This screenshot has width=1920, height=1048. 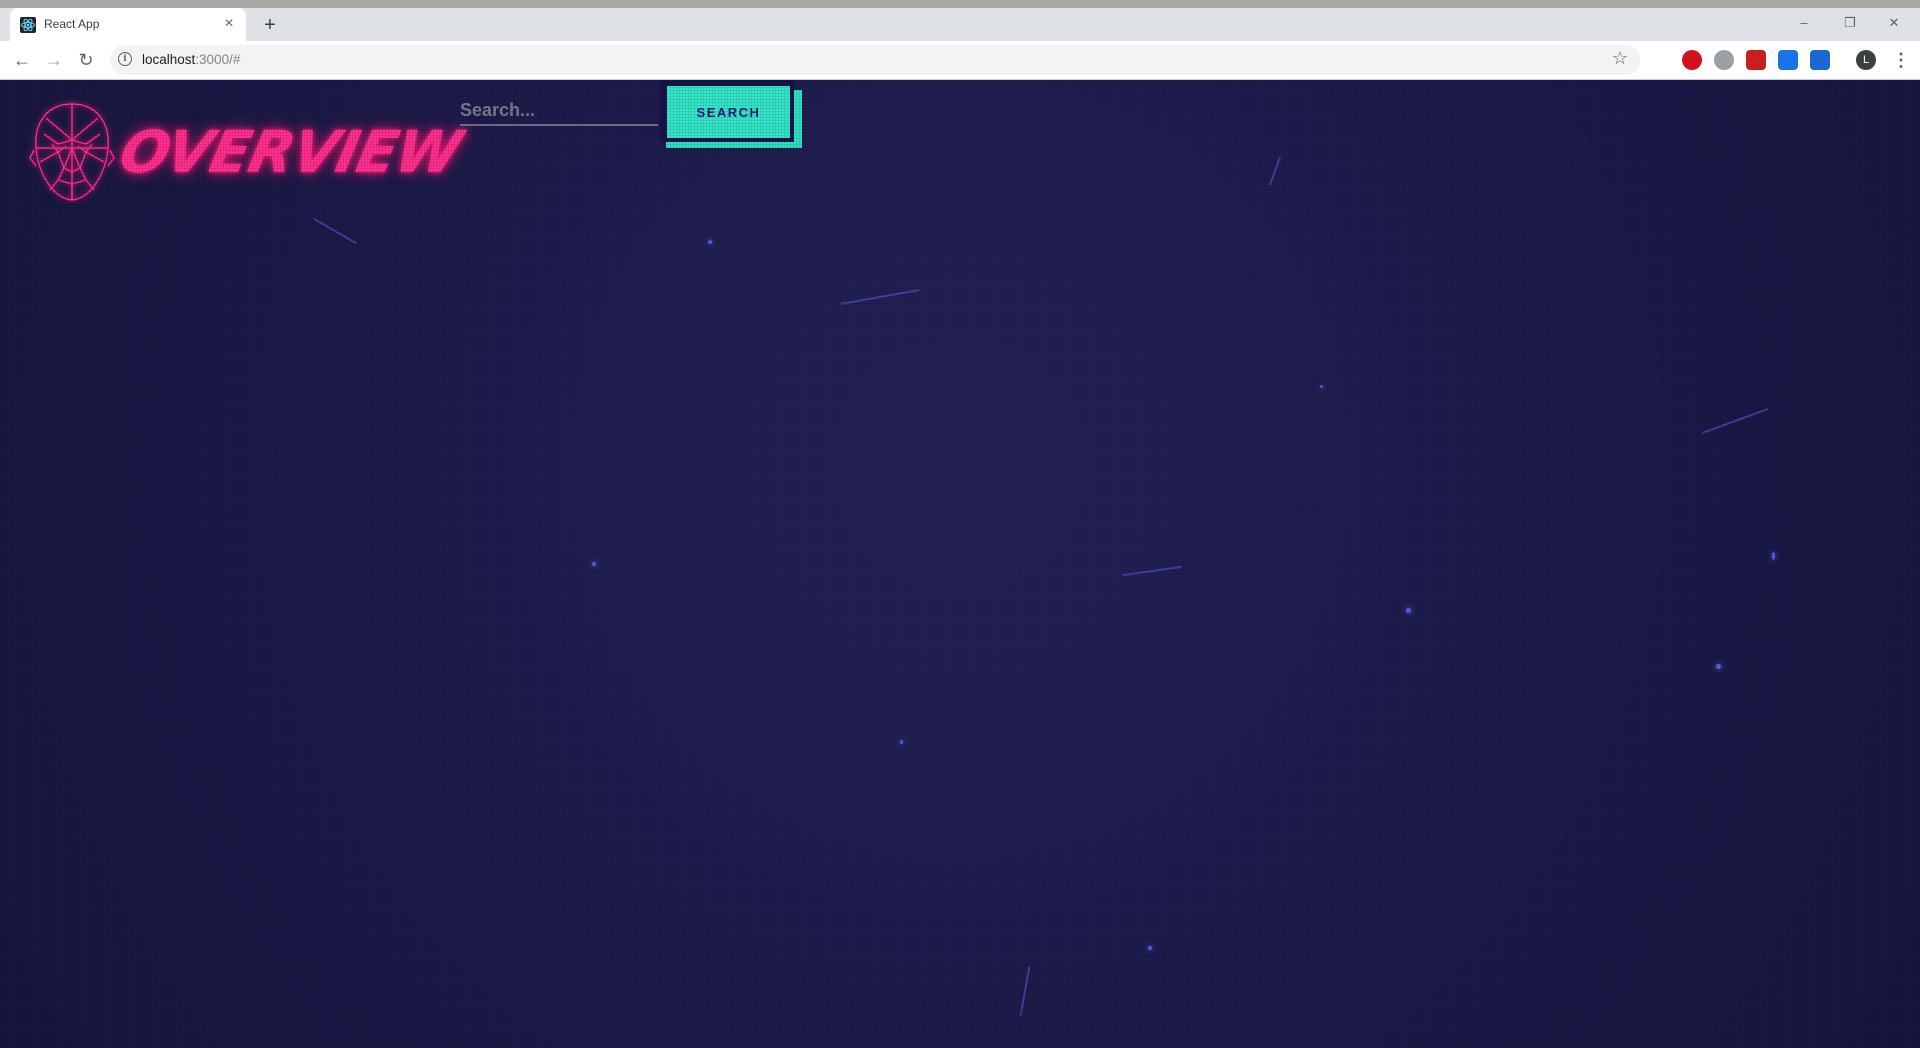 What do you see at coordinates (290, 152) in the screenshot?
I see `logo-text: OVERVIEW` at bounding box center [290, 152].